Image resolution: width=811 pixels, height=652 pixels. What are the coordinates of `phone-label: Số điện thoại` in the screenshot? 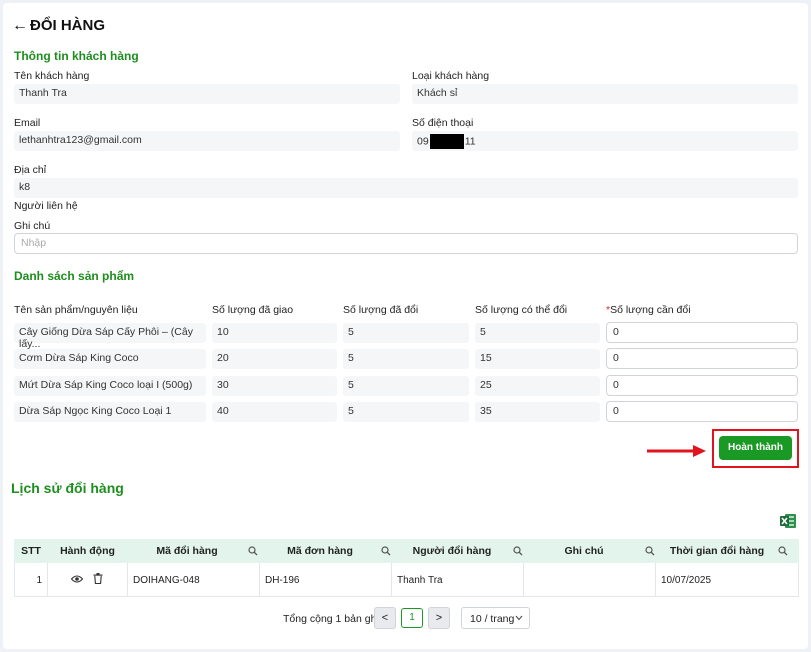 It's located at (443, 123).